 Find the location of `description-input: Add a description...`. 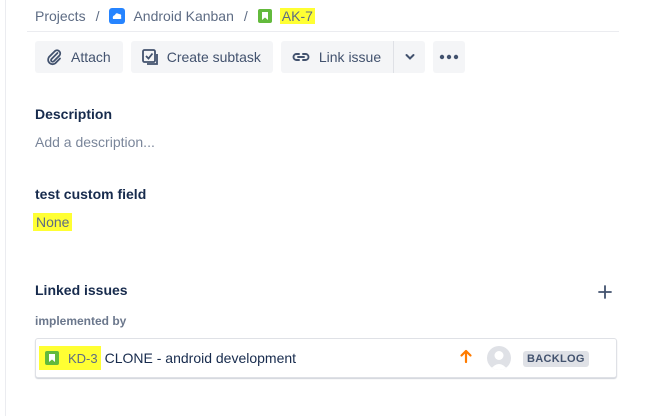

description-input: Add a description... is located at coordinates (95, 142).